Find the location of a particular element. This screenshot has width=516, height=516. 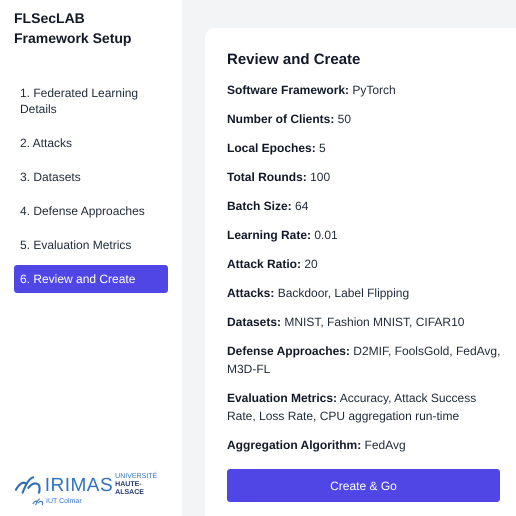

create-button: Create & Go is located at coordinates (363, 485).